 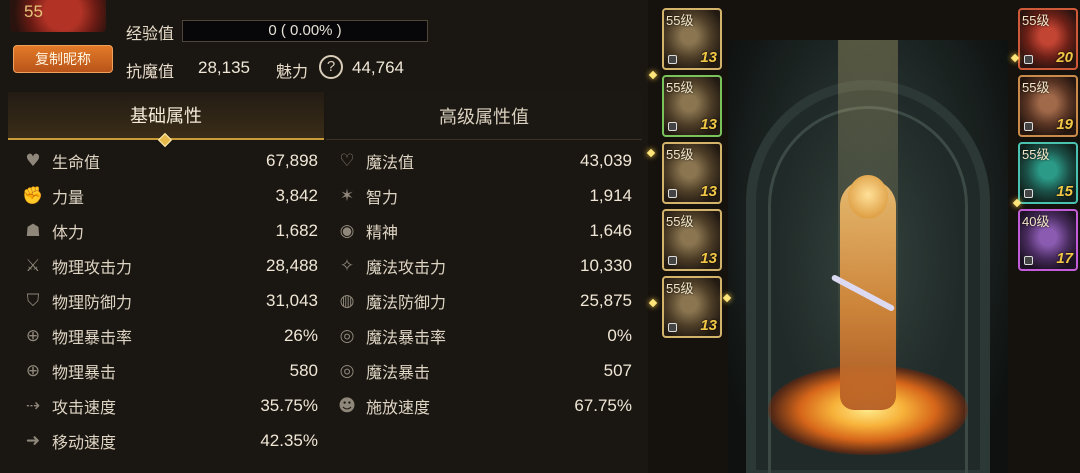 I want to click on brain-icon: ✶, so click(x=347, y=195).